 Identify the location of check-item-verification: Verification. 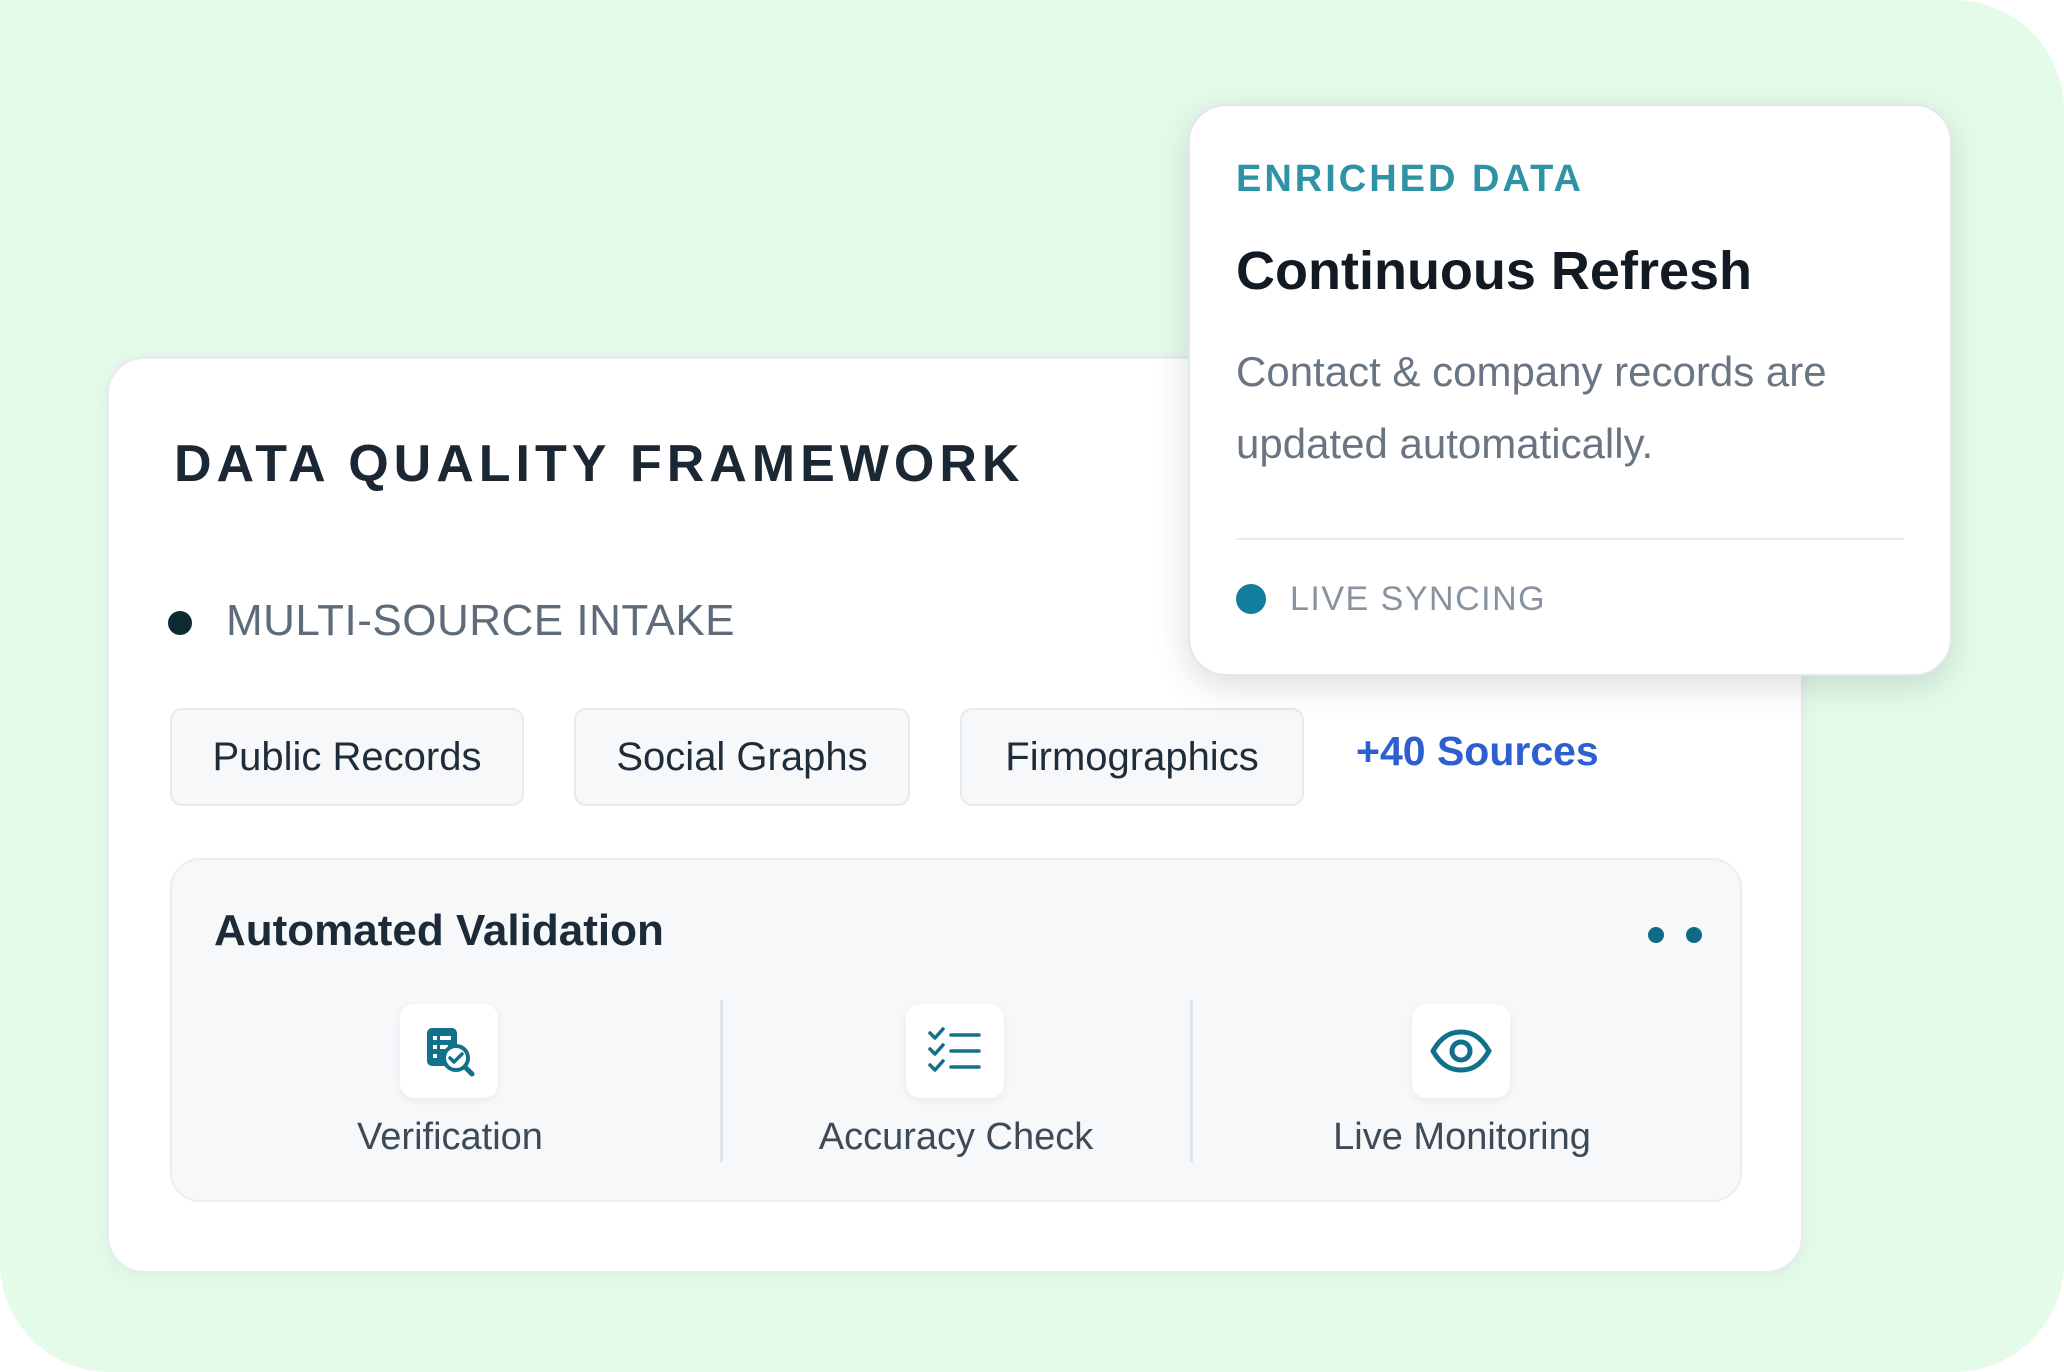
(450, 1085).